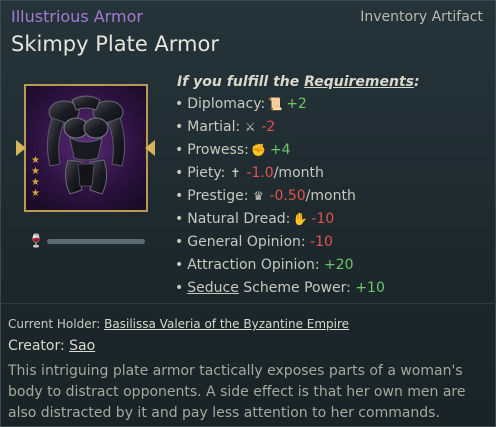 The image size is (496, 427). I want to click on creator-label: Creator:, so click(39, 346).